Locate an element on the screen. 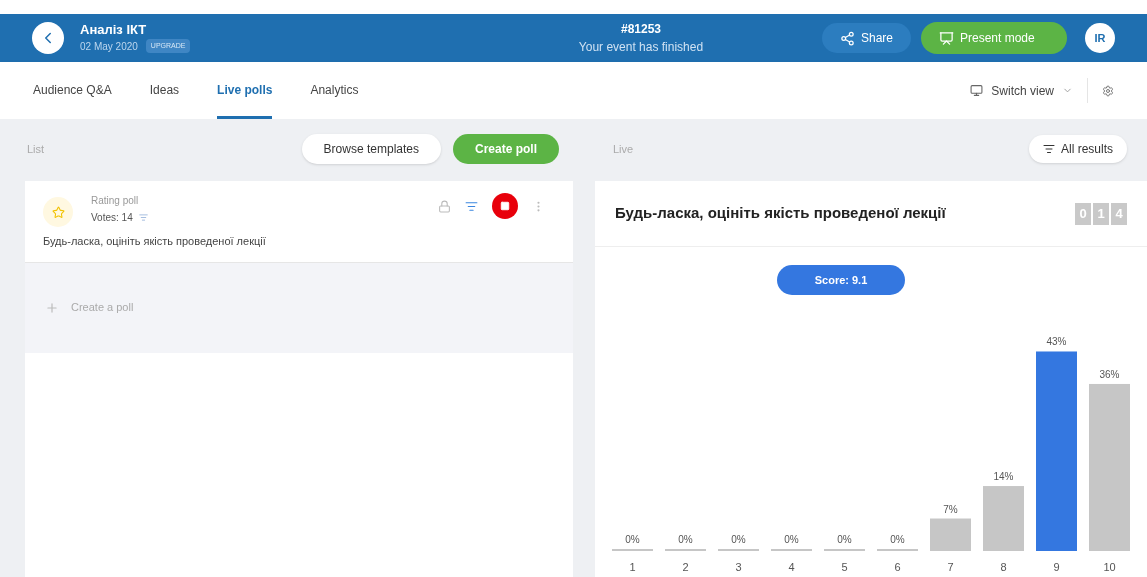  category-label: 6 is located at coordinates (897, 567).